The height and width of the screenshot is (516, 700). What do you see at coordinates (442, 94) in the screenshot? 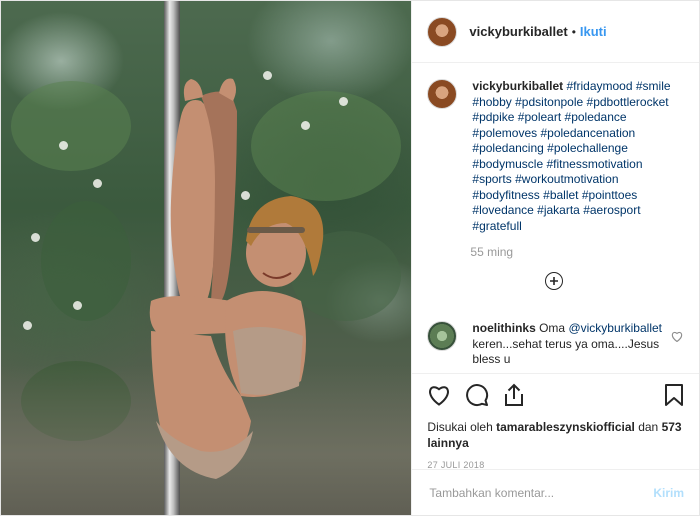
I see `caption-avatar` at bounding box center [442, 94].